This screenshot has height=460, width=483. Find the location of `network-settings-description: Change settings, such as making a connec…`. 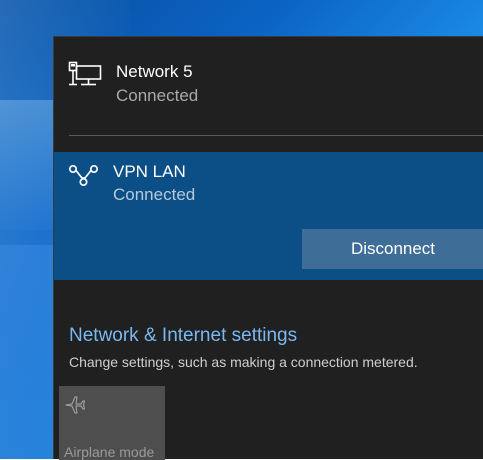

network-settings-description: Change settings, such as making a connec… is located at coordinates (243, 362).